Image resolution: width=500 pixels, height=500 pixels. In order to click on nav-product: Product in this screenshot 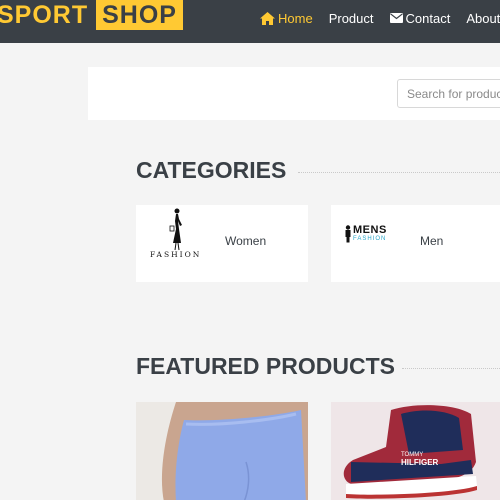, I will do `click(351, 18)`.